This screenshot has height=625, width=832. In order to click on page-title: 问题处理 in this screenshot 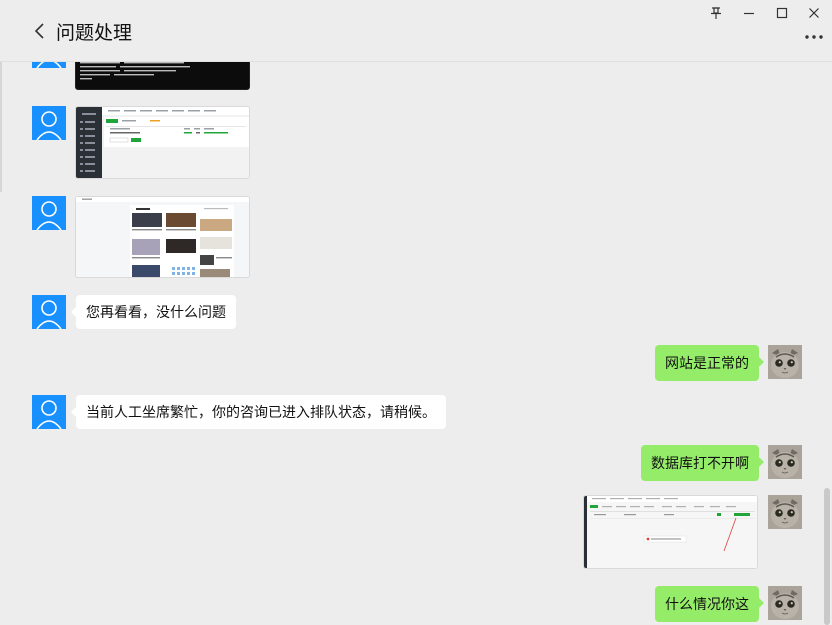, I will do `click(94, 33)`.